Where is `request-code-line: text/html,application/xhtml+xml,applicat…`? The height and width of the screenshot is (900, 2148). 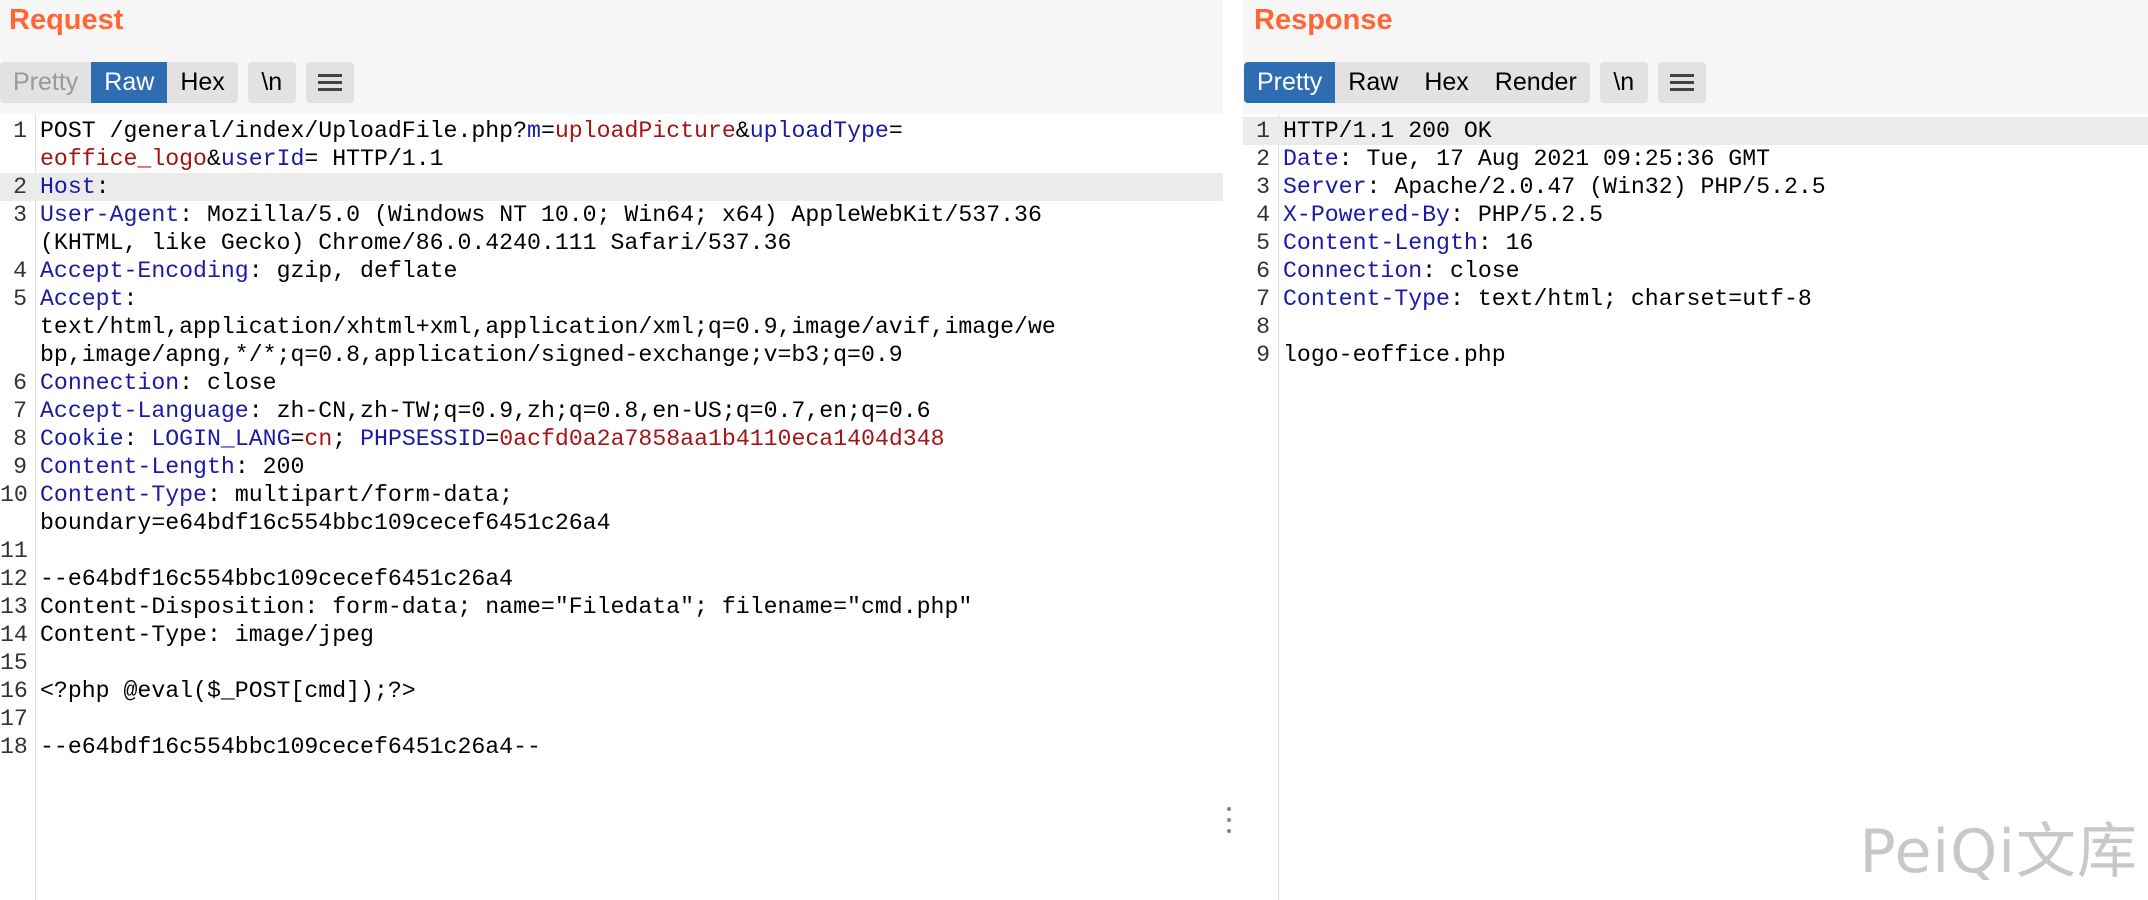
request-code-line: text/html,application/xhtml+xml,applicat… is located at coordinates (611, 327).